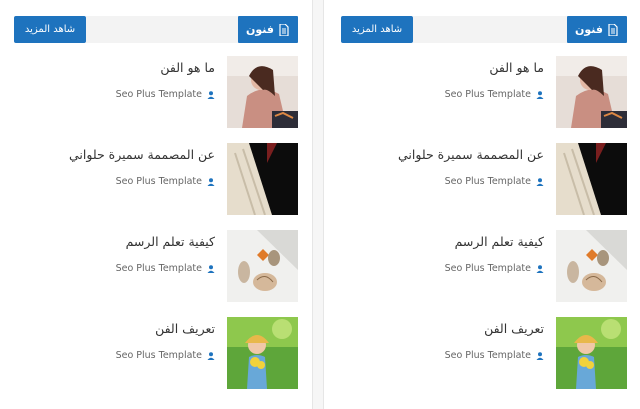  I want to click on column-divider, so click(318, 204).